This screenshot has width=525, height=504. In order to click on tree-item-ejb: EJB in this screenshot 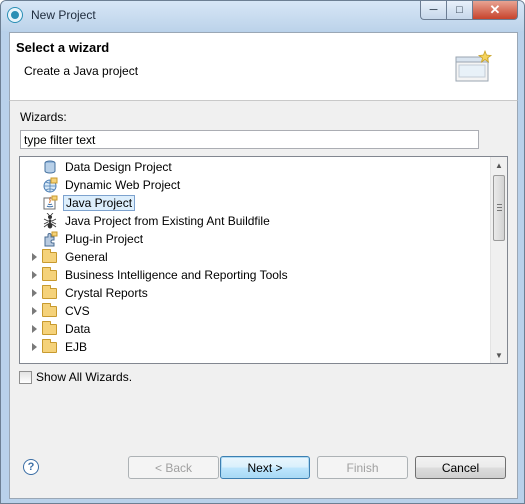, I will do `click(255, 347)`.